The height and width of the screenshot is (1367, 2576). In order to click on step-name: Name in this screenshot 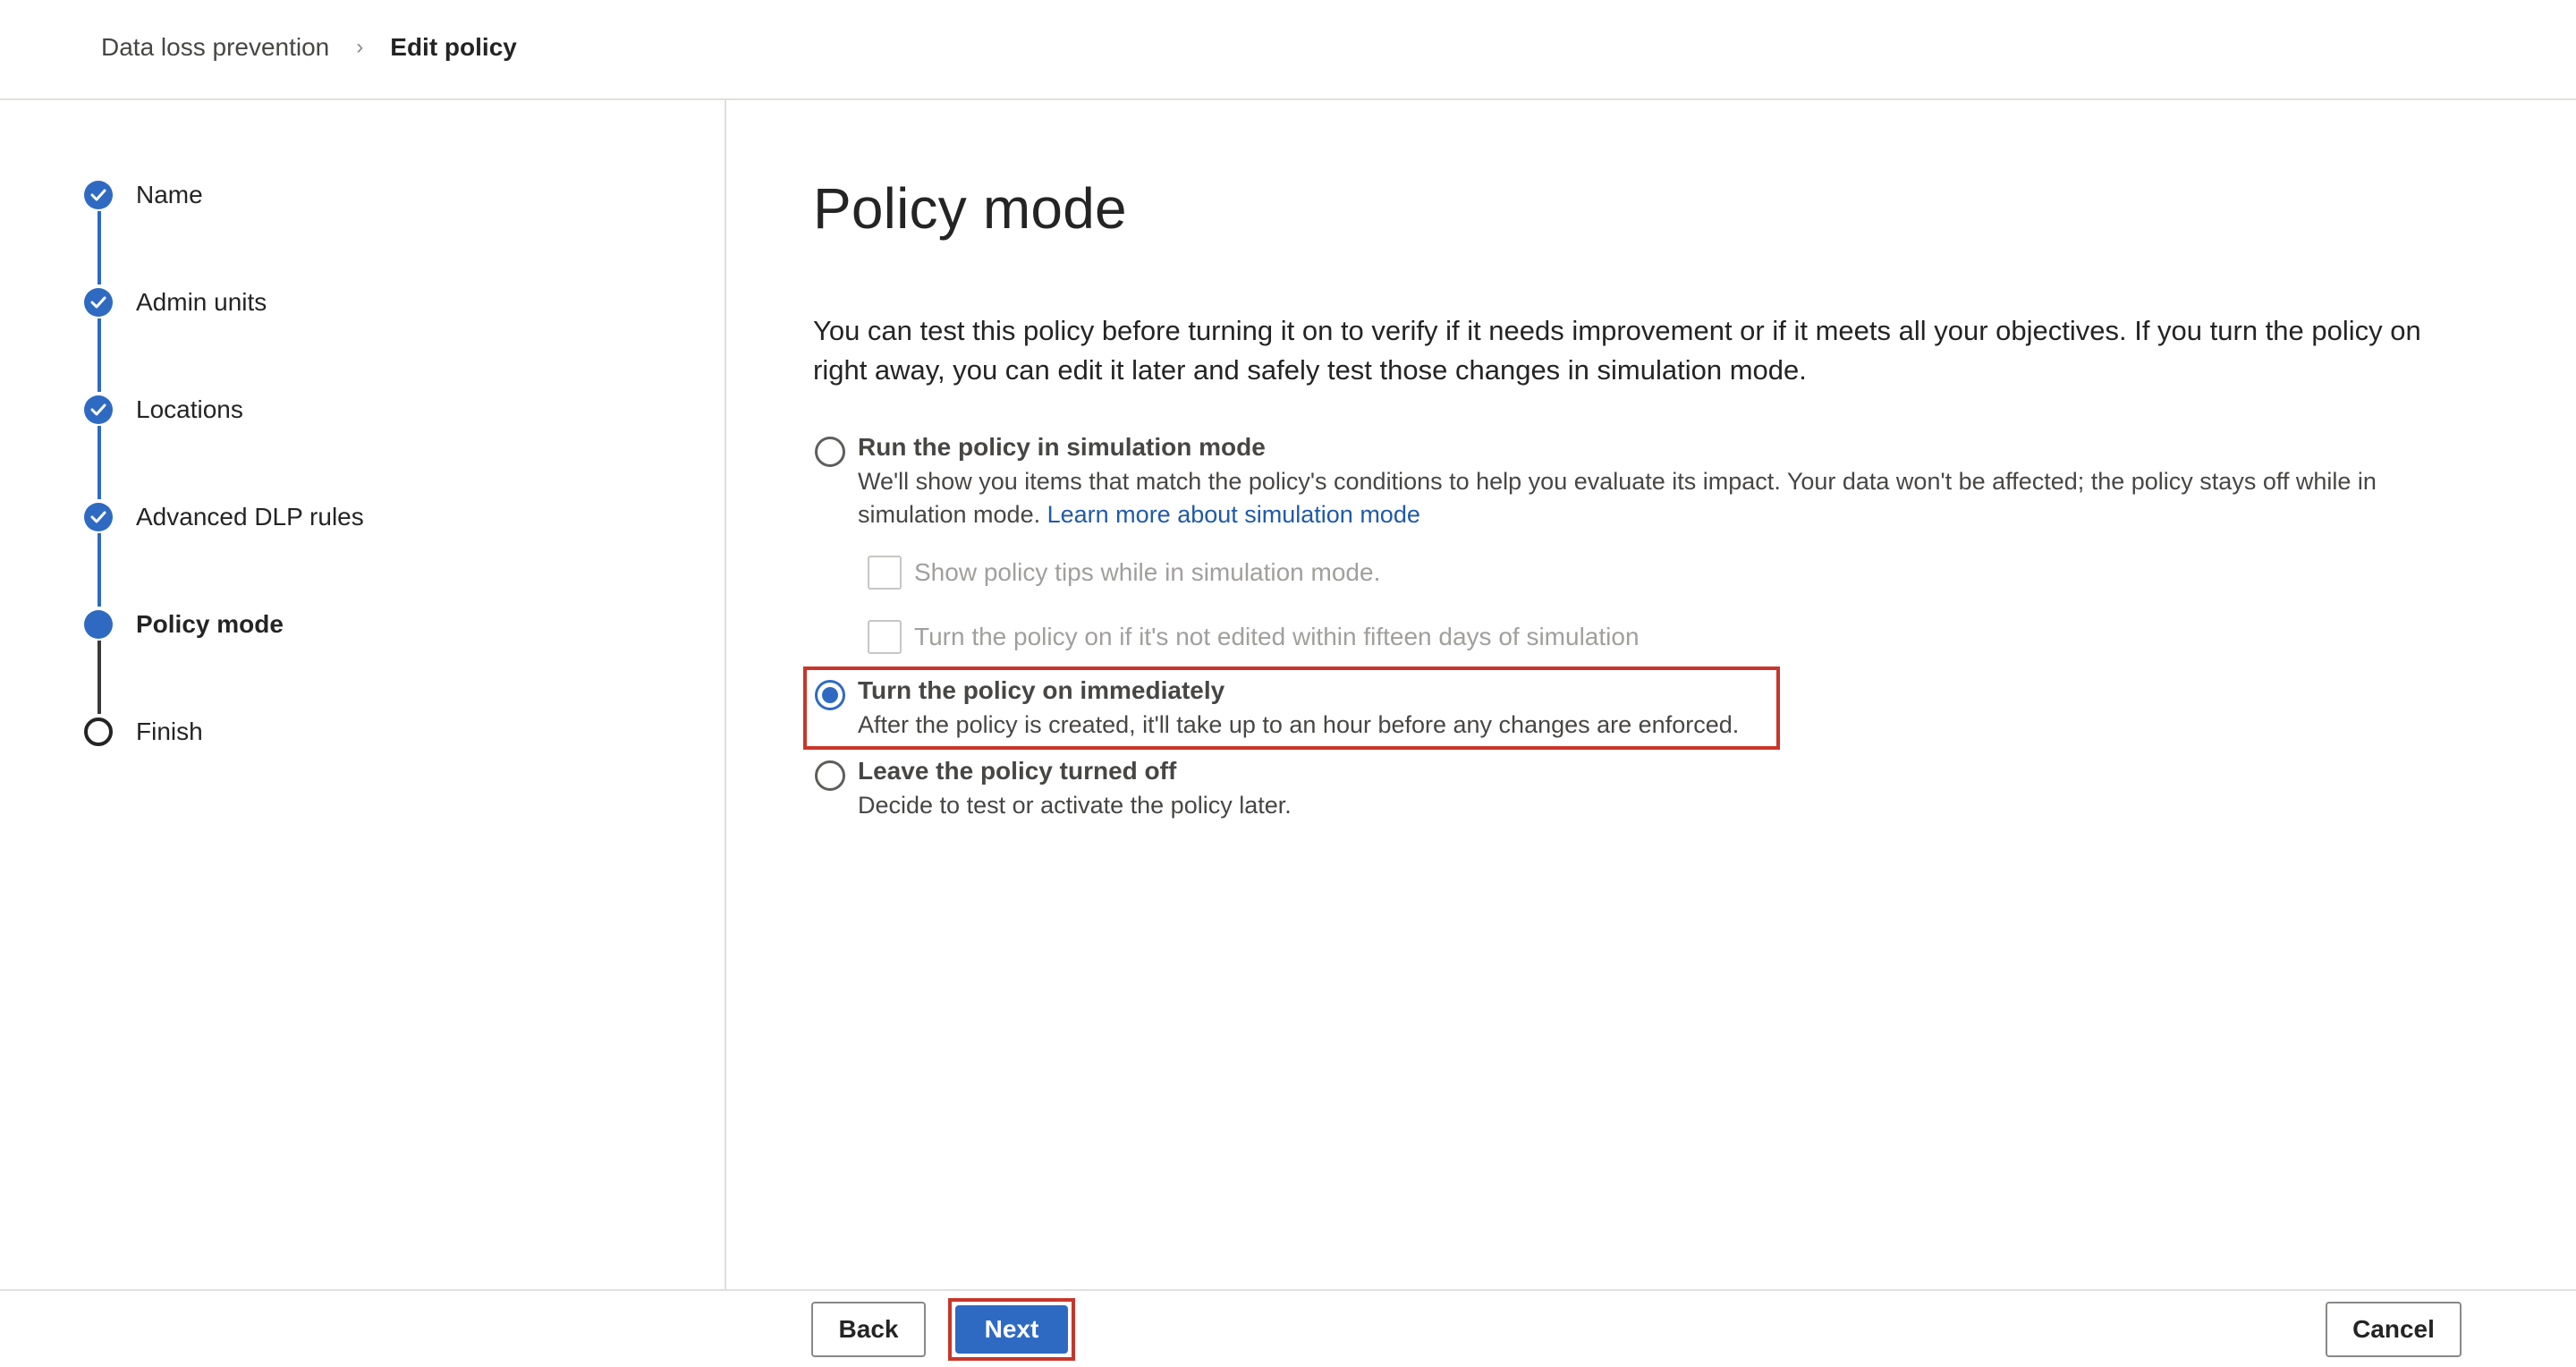, I will do `click(143, 195)`.